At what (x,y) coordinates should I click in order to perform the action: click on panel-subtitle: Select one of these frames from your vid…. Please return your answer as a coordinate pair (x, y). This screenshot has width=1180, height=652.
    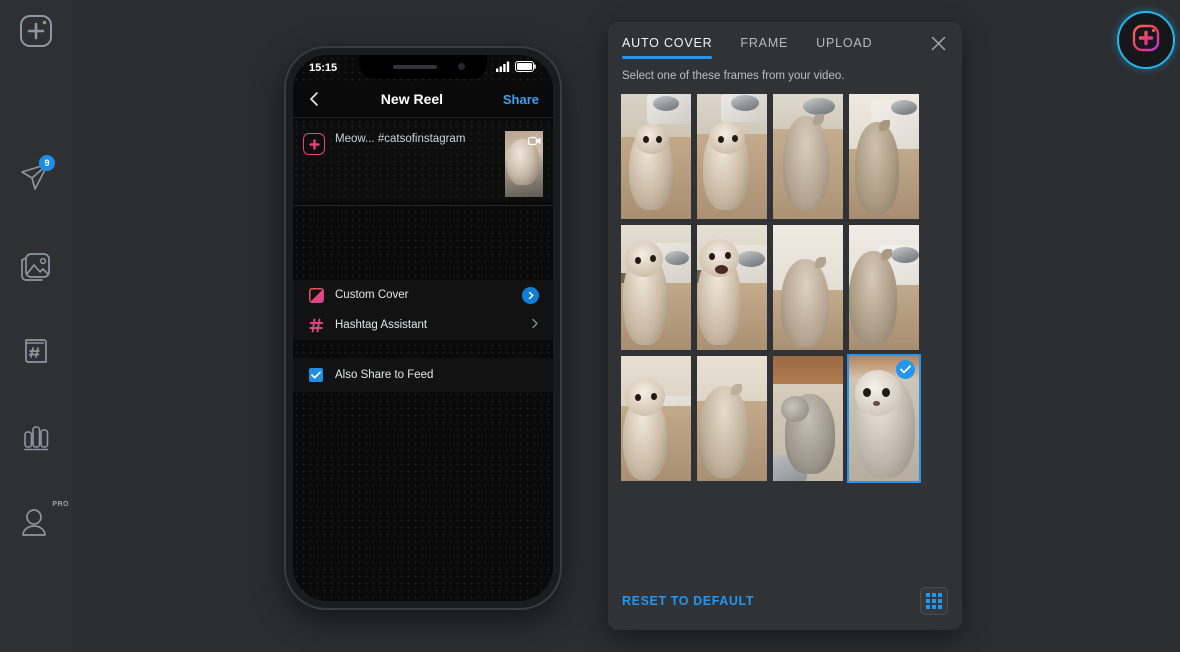
    Looking at the image, I should click on (733, 76).